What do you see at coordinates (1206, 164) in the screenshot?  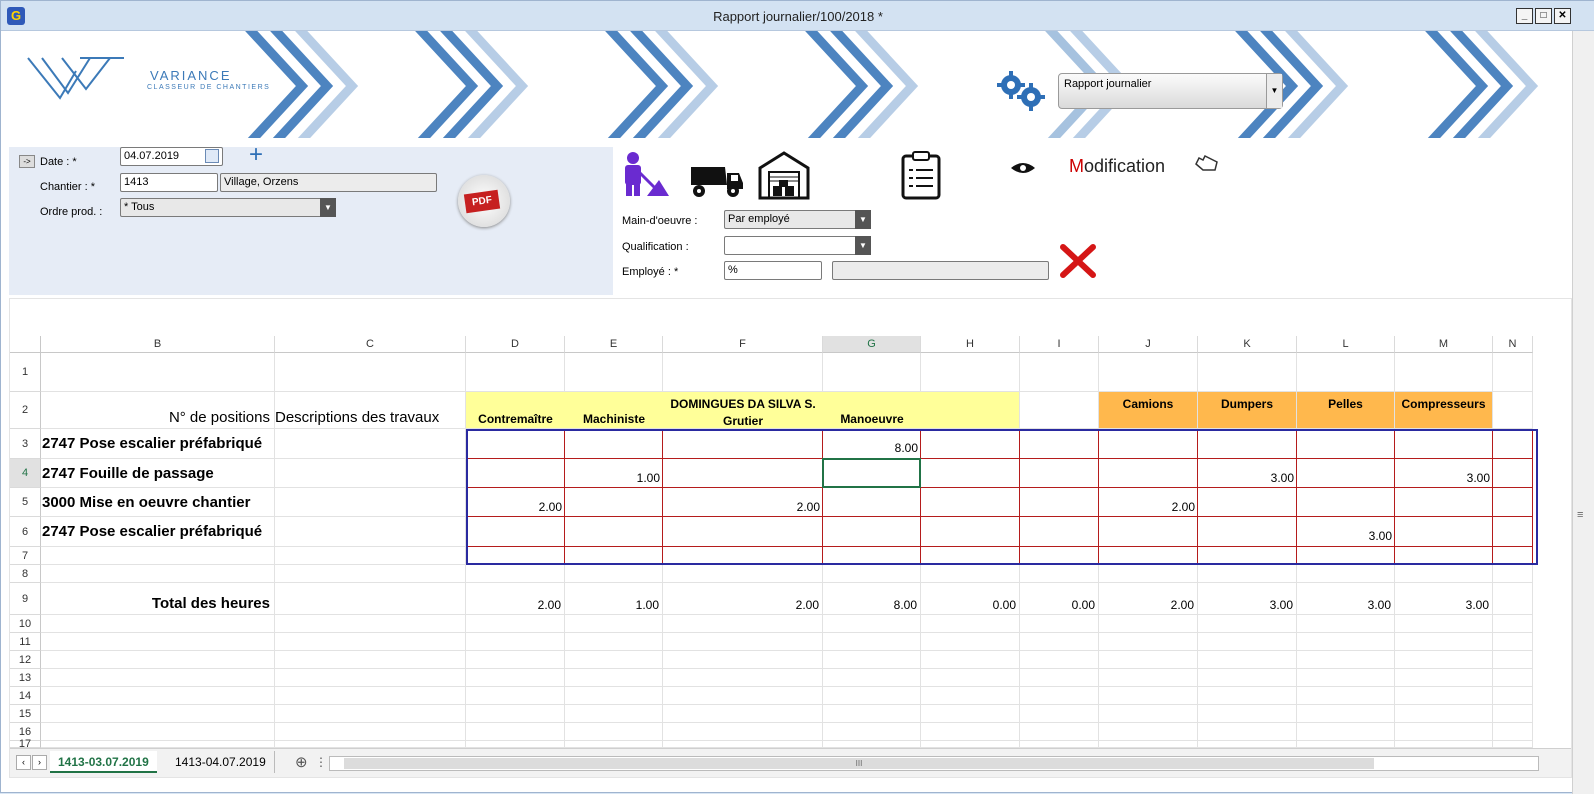 I see `hand-pointer-icon` at bounding box center [1206, 164].